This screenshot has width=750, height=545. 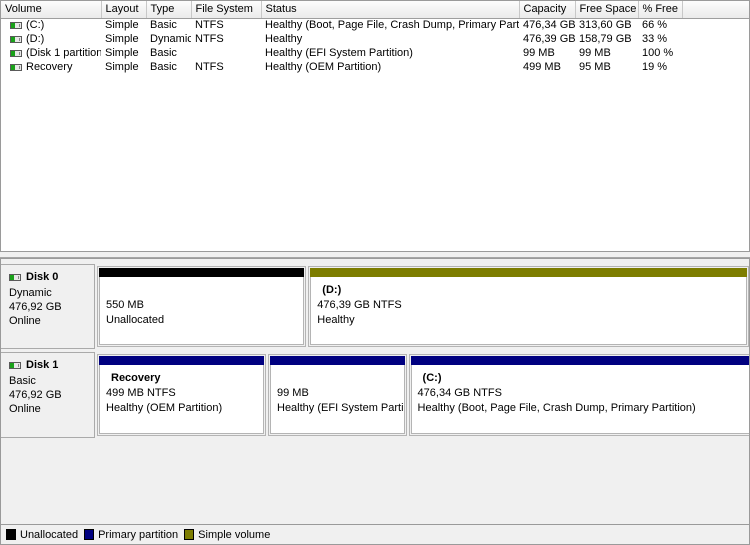 I want to click on disk-info-panel: Disk 0 Dynamic 476,92 GB Online, so click(x=48, y=306).